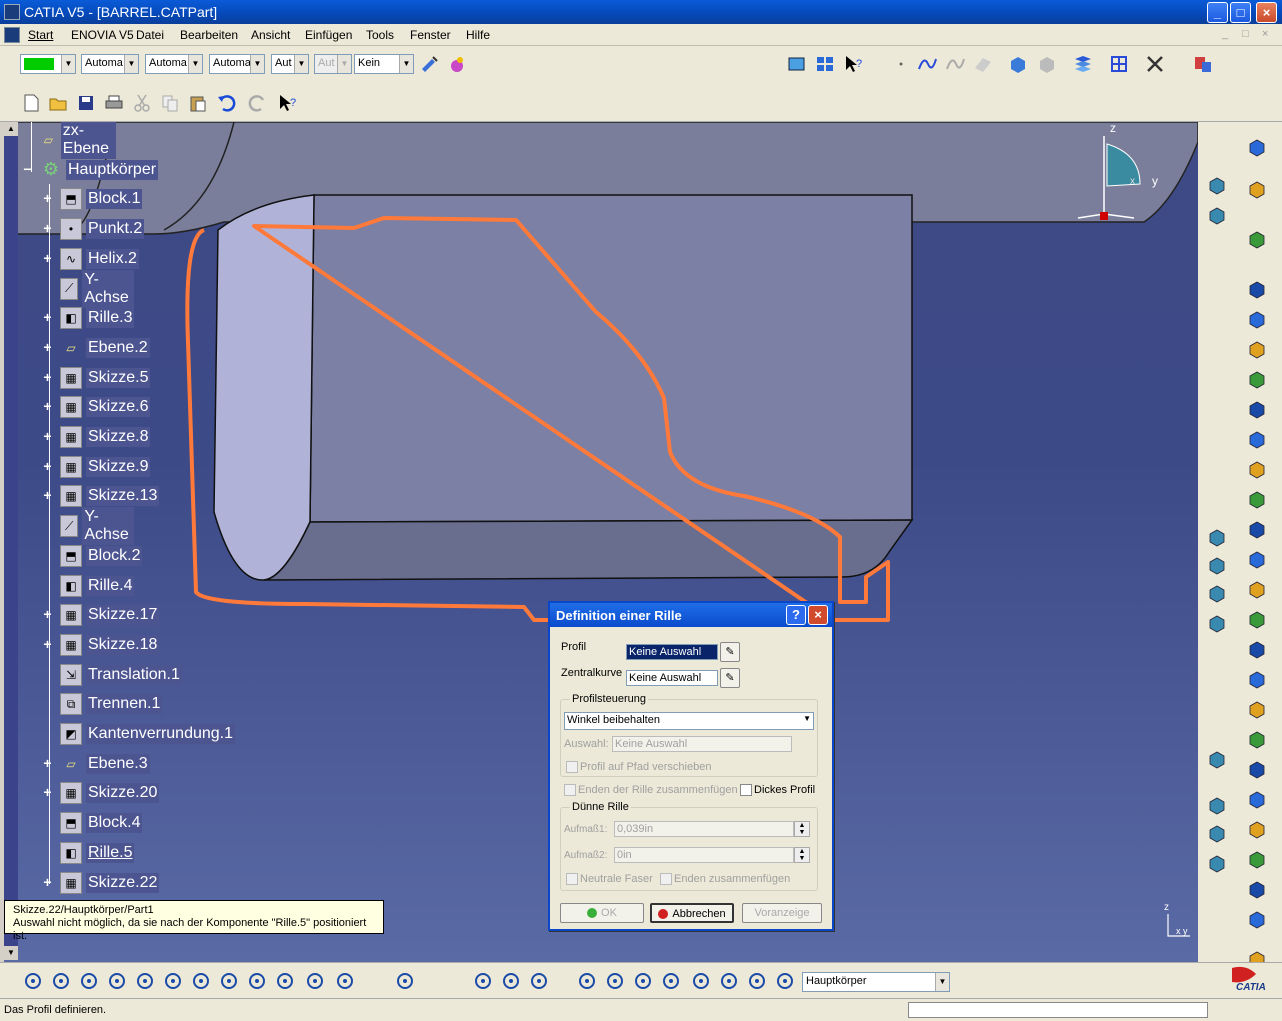  I want to click on rotate-icon, so click(117, 981).